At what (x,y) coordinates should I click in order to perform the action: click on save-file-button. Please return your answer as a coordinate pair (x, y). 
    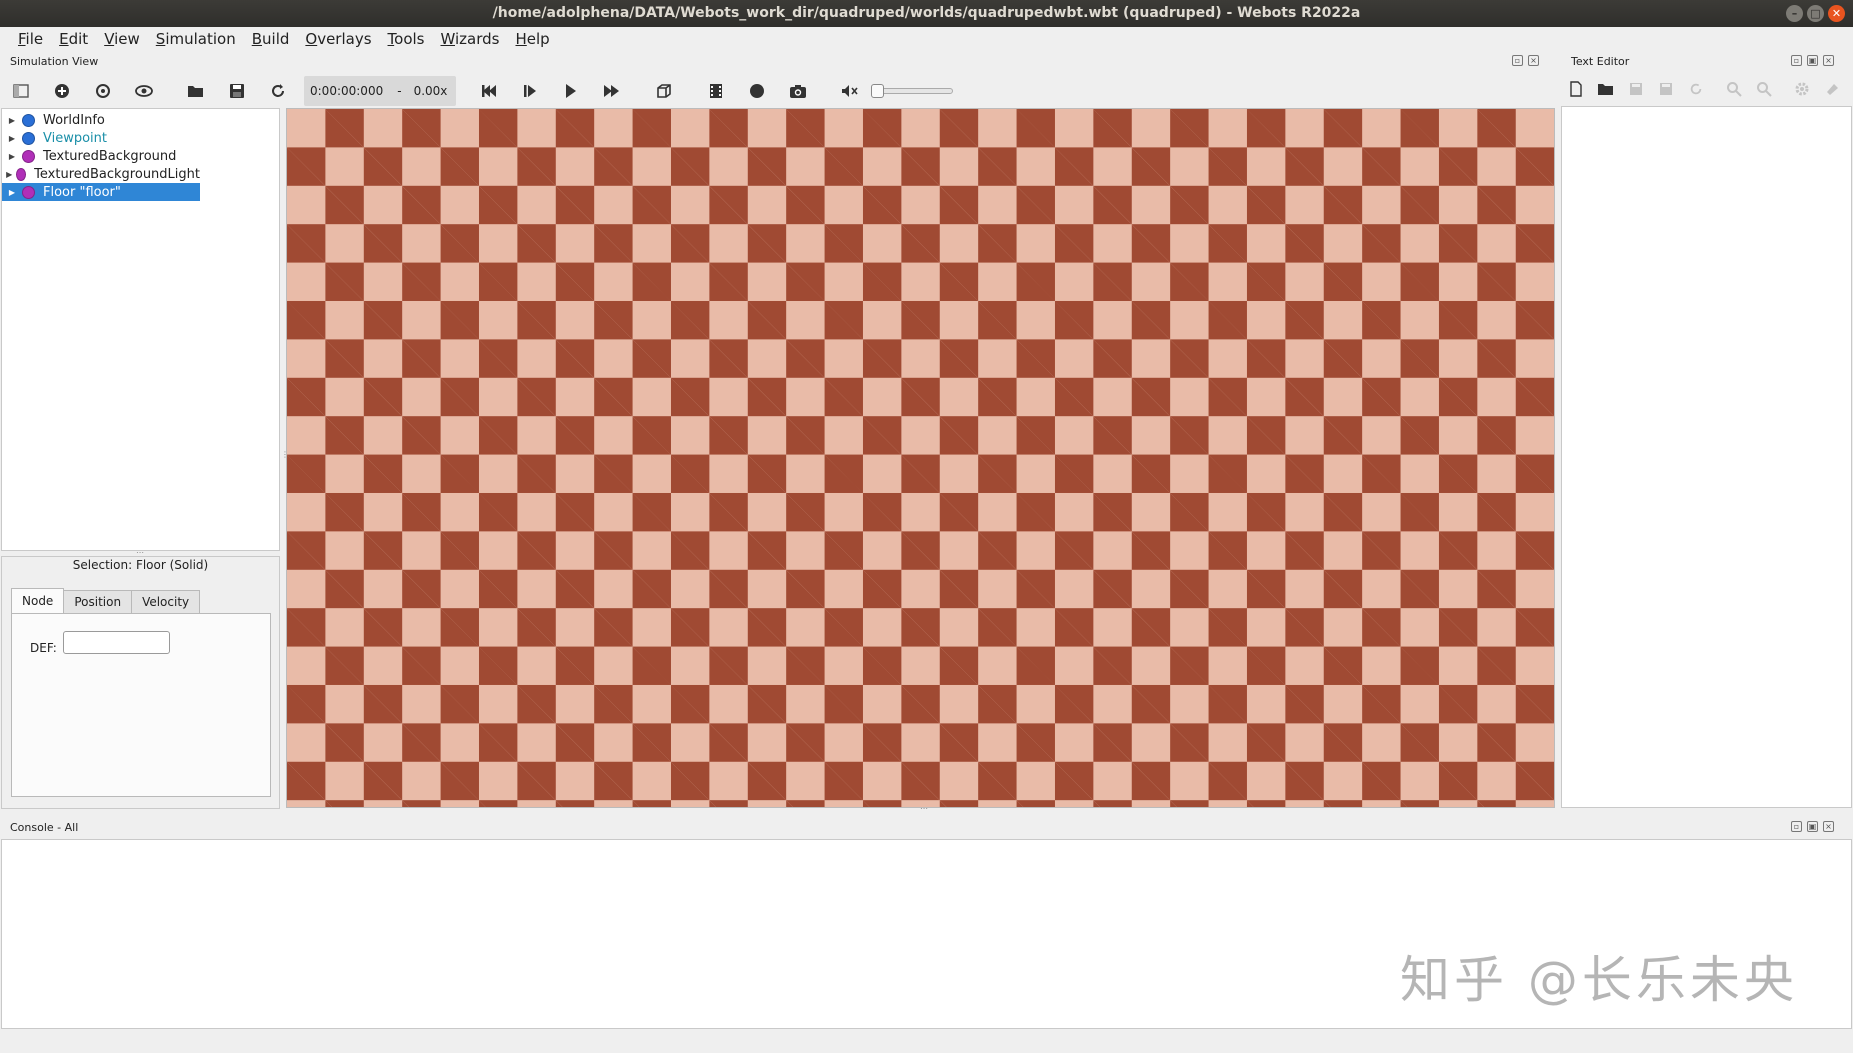
    Looking at the image, I should click on (1636, 89).